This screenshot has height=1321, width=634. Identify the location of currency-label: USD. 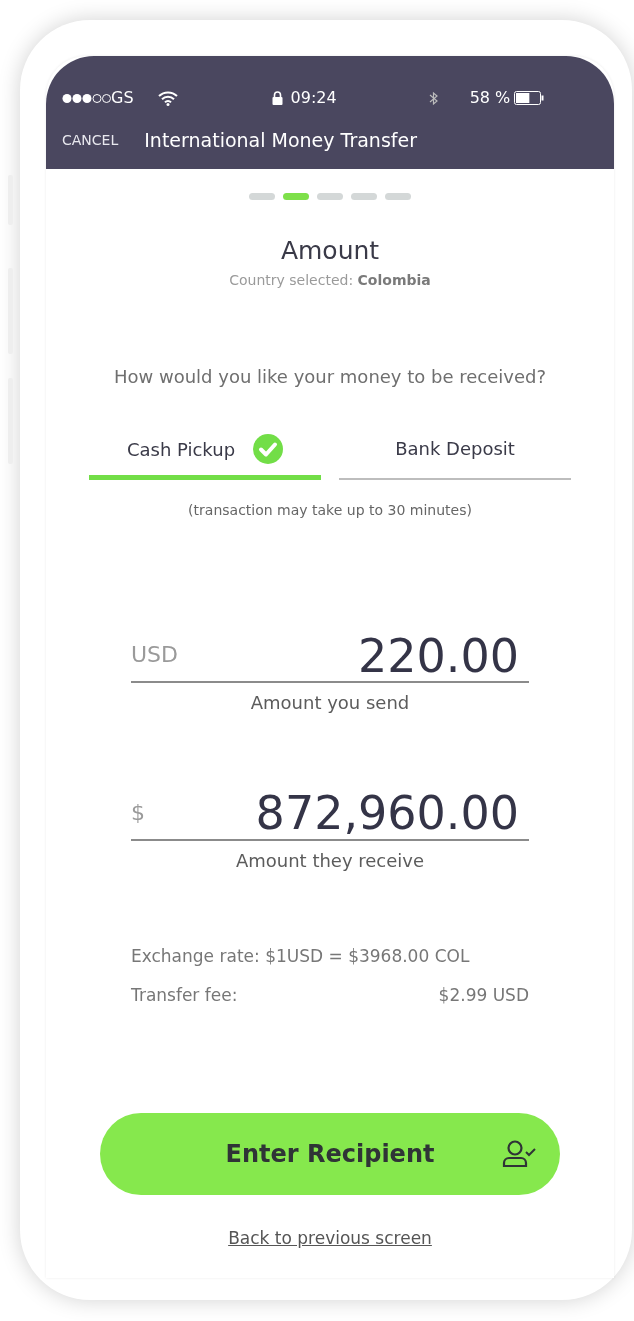
(154, 655).